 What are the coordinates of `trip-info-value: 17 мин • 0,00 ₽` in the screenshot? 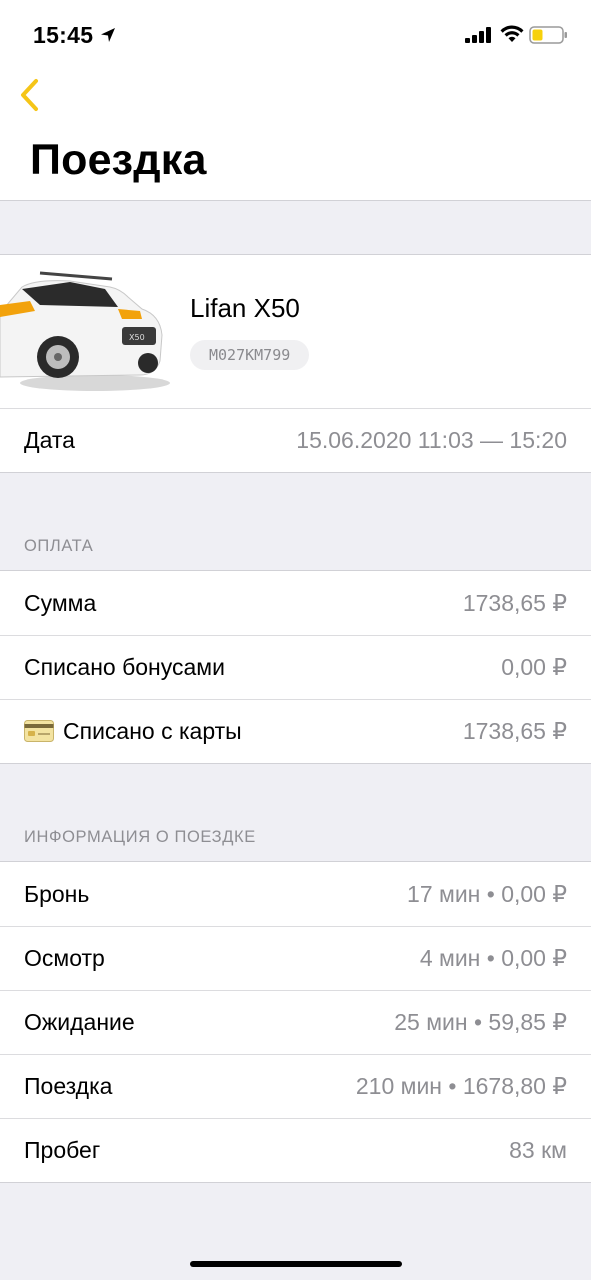 It's located at (487, 893).